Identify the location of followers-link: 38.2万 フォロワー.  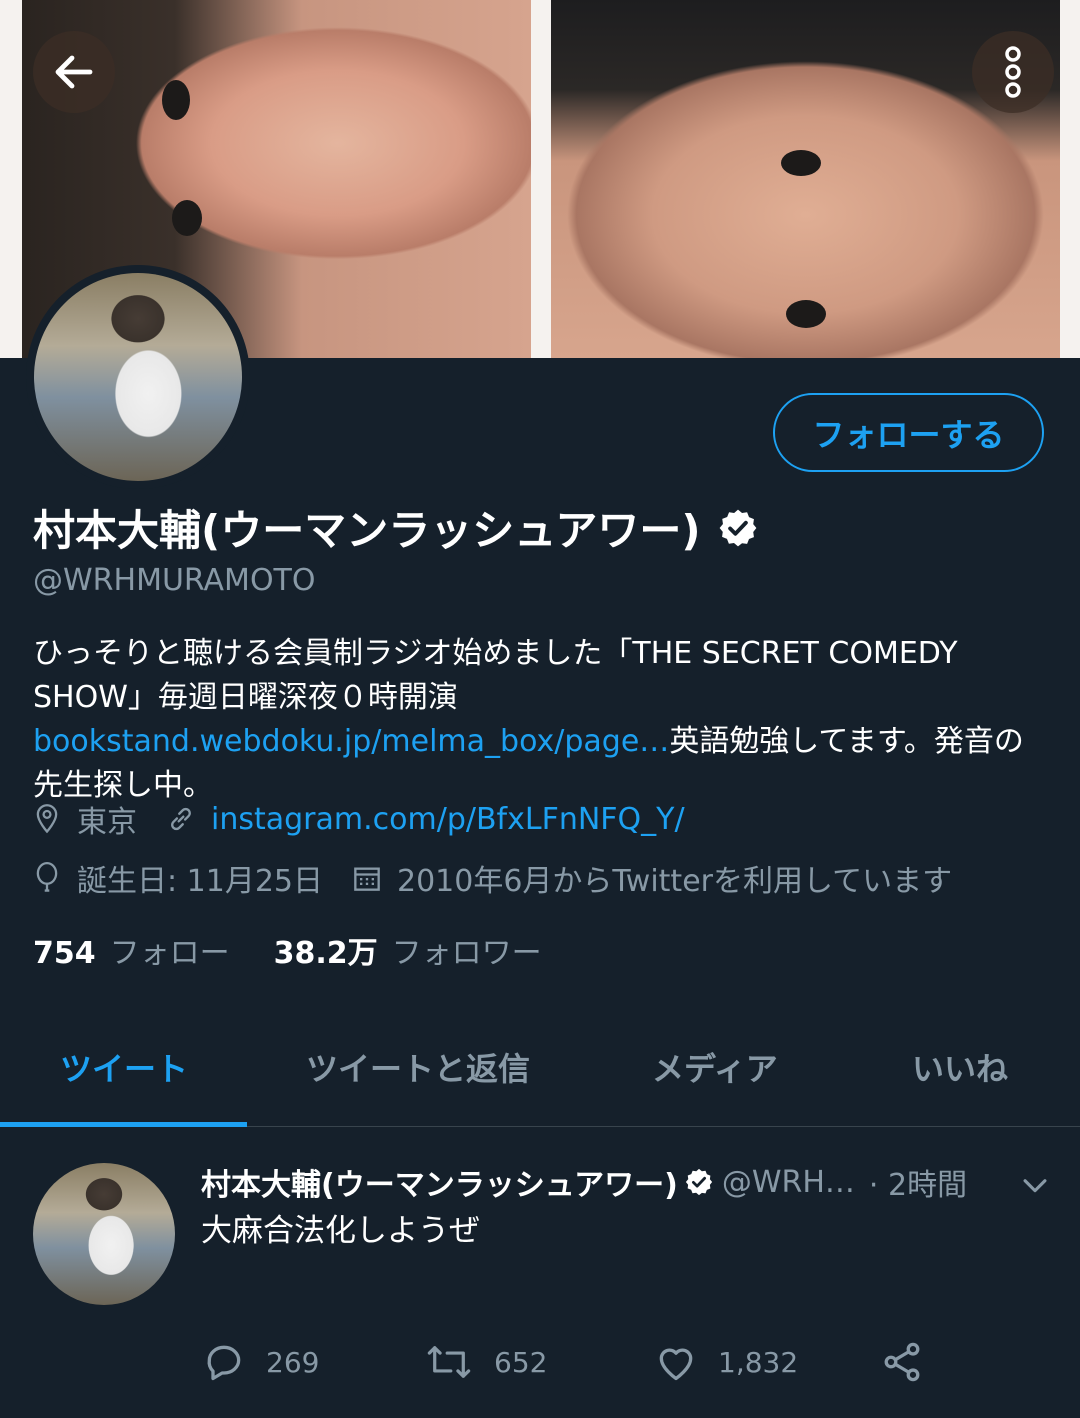
(430, 953).